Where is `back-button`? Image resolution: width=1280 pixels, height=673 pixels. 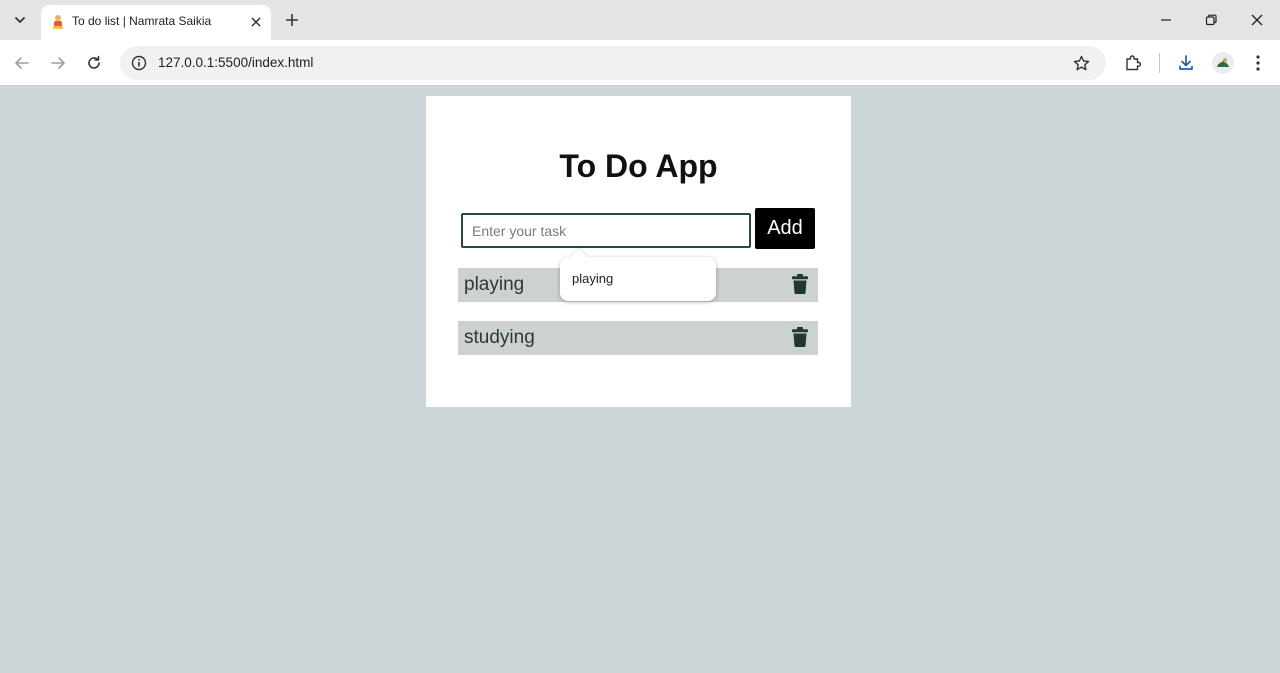
back-button is located at coordinates (22, 63).